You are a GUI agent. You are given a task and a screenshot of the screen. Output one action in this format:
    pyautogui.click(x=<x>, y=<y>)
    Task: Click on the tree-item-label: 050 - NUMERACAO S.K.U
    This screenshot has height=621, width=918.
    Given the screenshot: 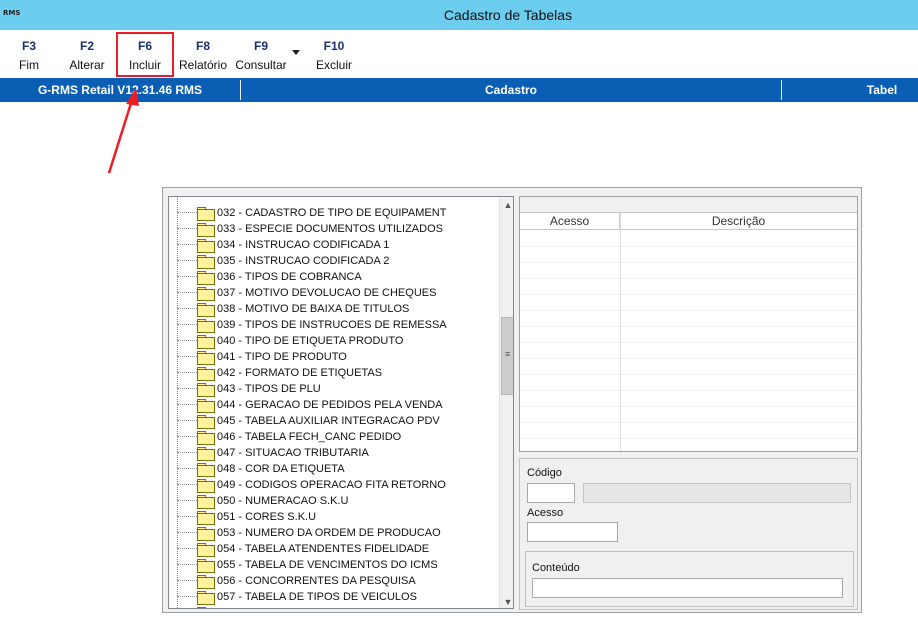 What is the action you would take?
    pyautogui.click(x=283, y=501)
    